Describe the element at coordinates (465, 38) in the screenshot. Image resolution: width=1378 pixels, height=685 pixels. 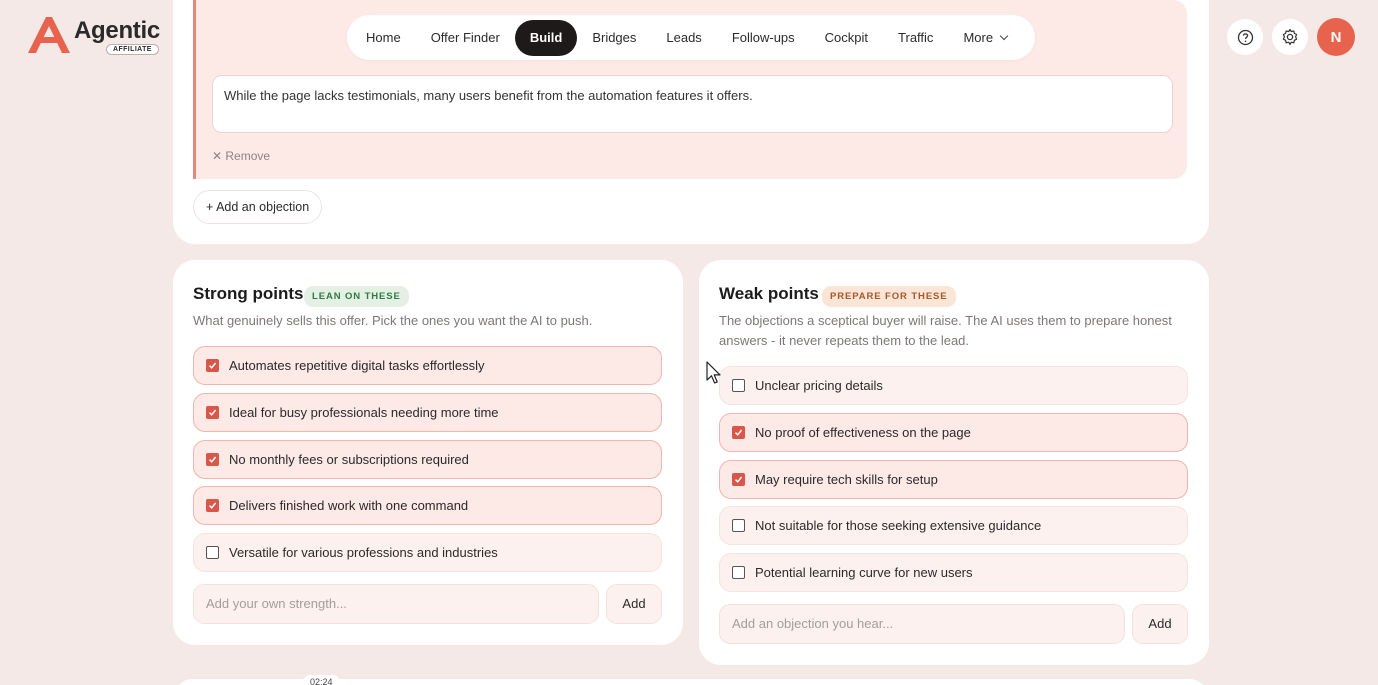
I see `nav-offer-finder: Offer Finder` at that location.